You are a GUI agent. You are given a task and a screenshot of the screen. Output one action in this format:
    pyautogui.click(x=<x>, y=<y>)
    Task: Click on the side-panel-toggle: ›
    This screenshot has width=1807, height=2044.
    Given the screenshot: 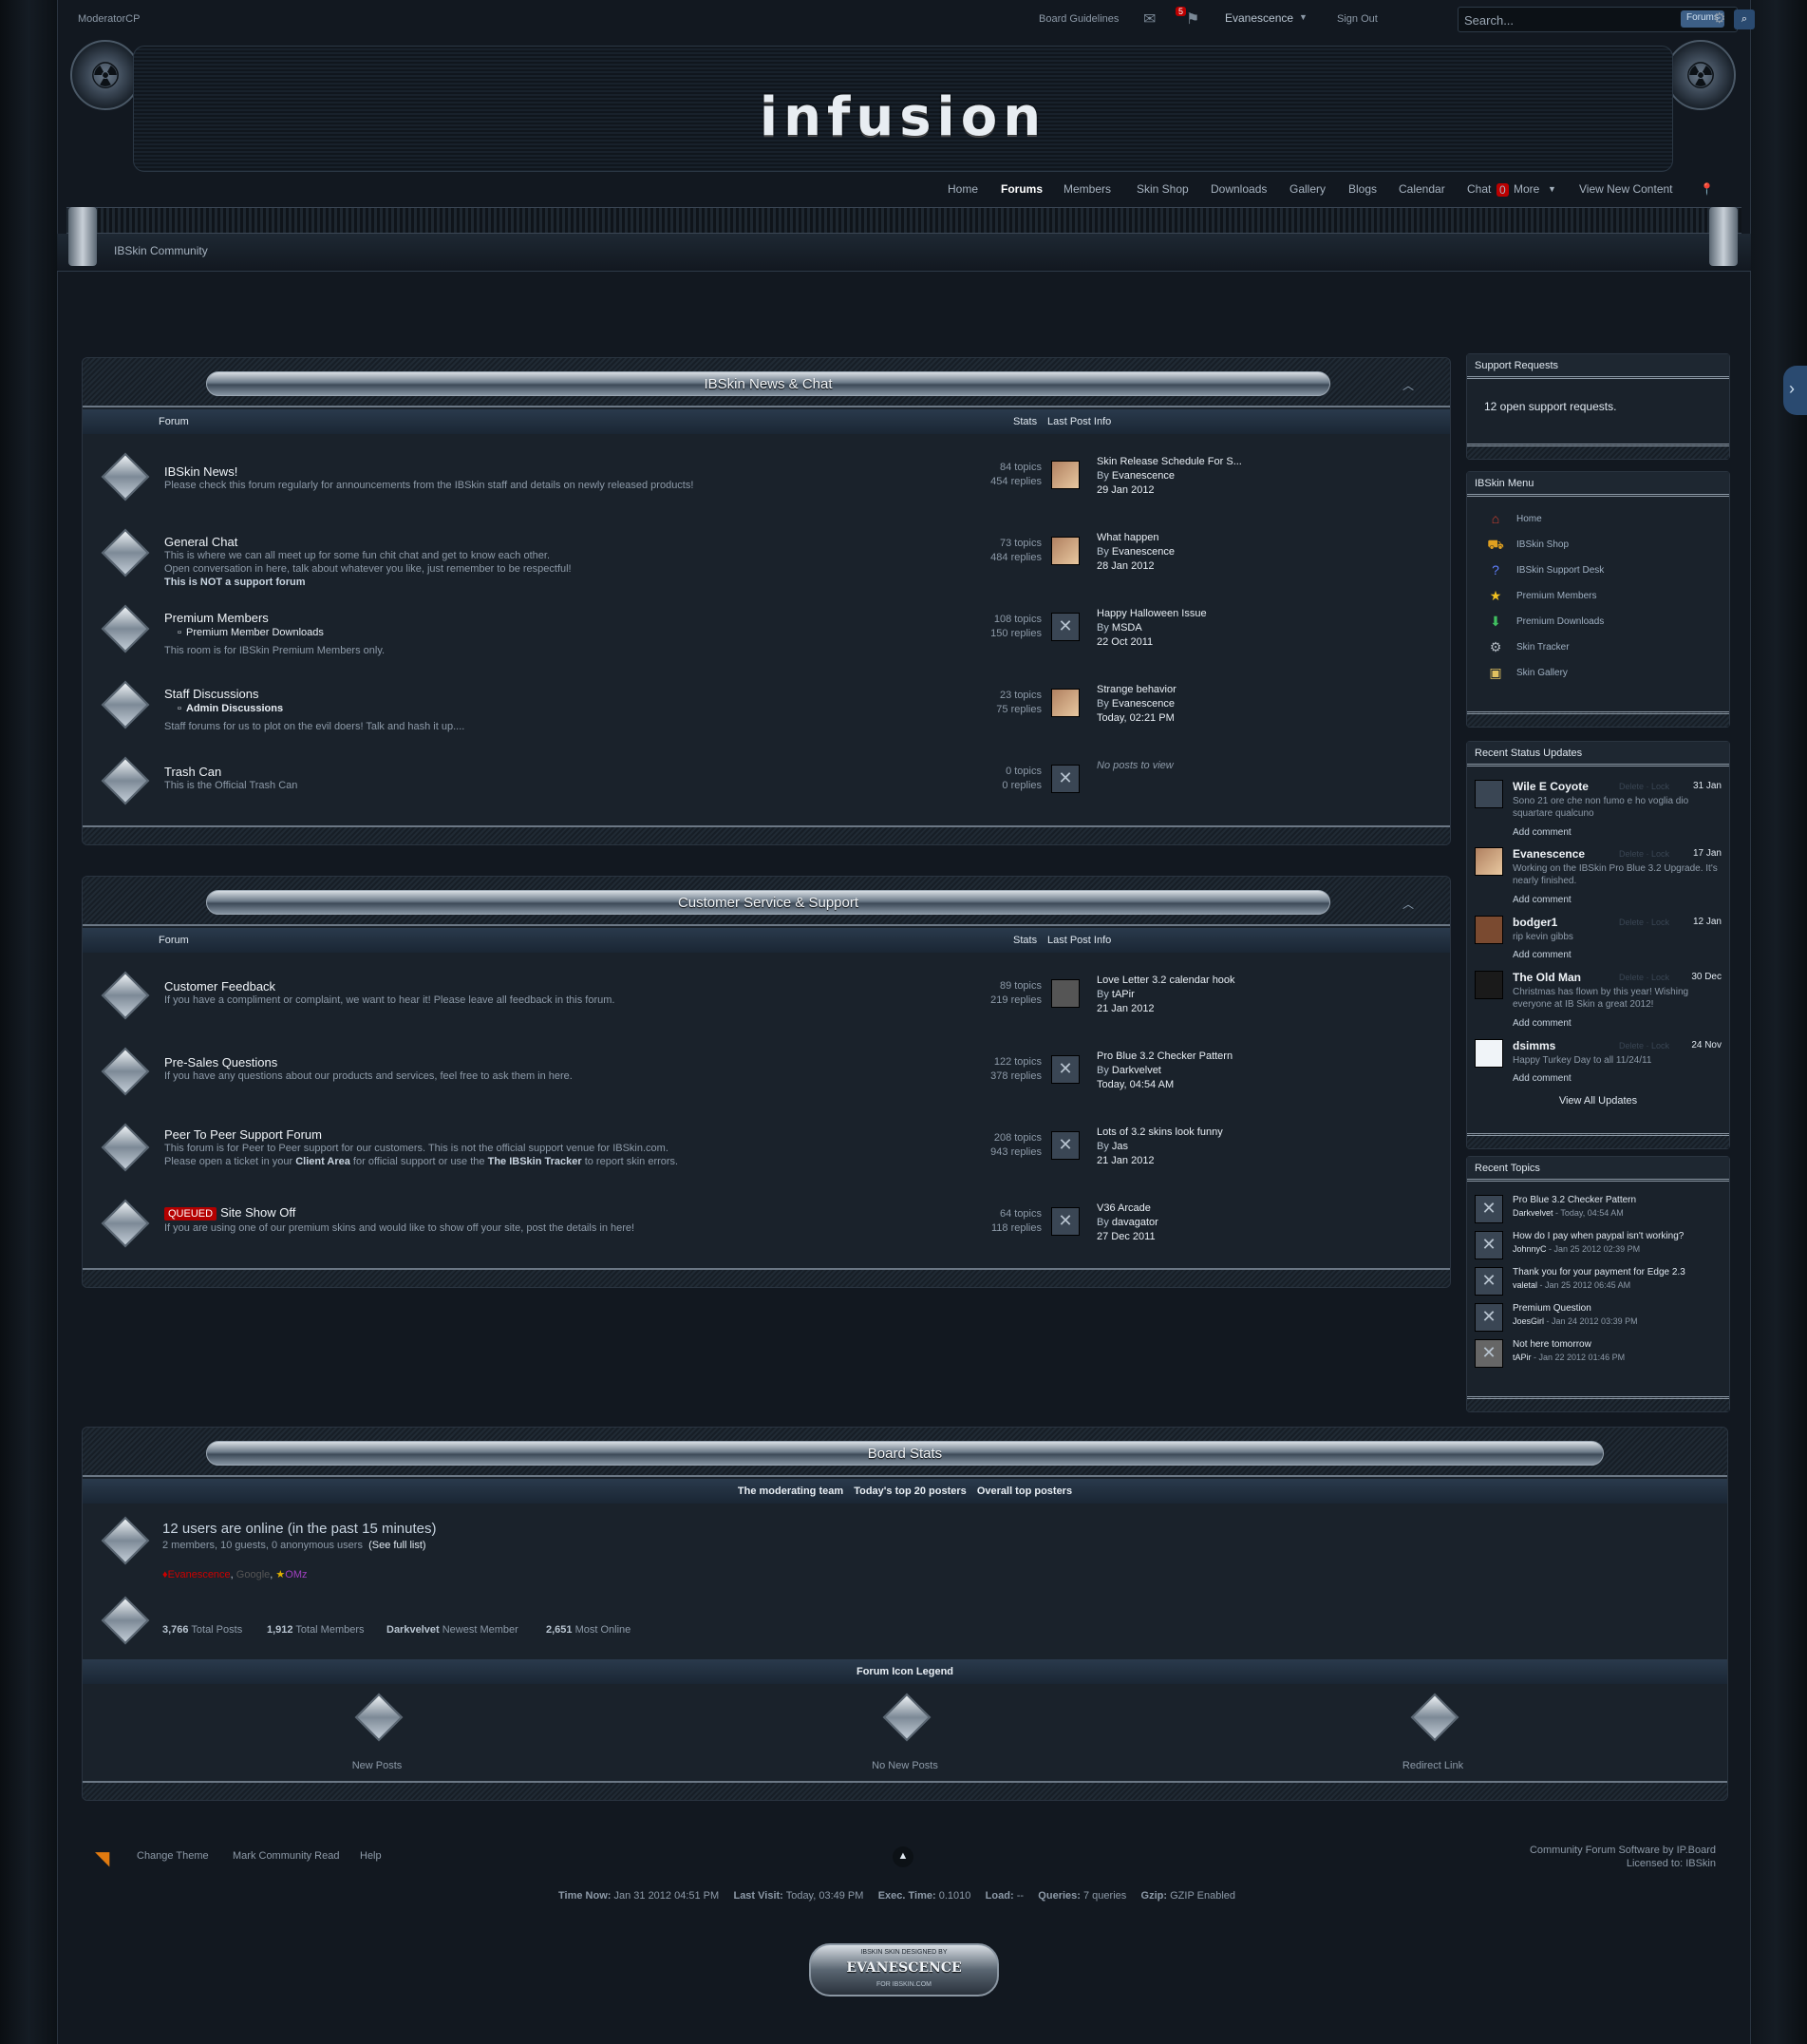 What is the action you would take?
    pyautogui.click(x=1795, y=390)
    